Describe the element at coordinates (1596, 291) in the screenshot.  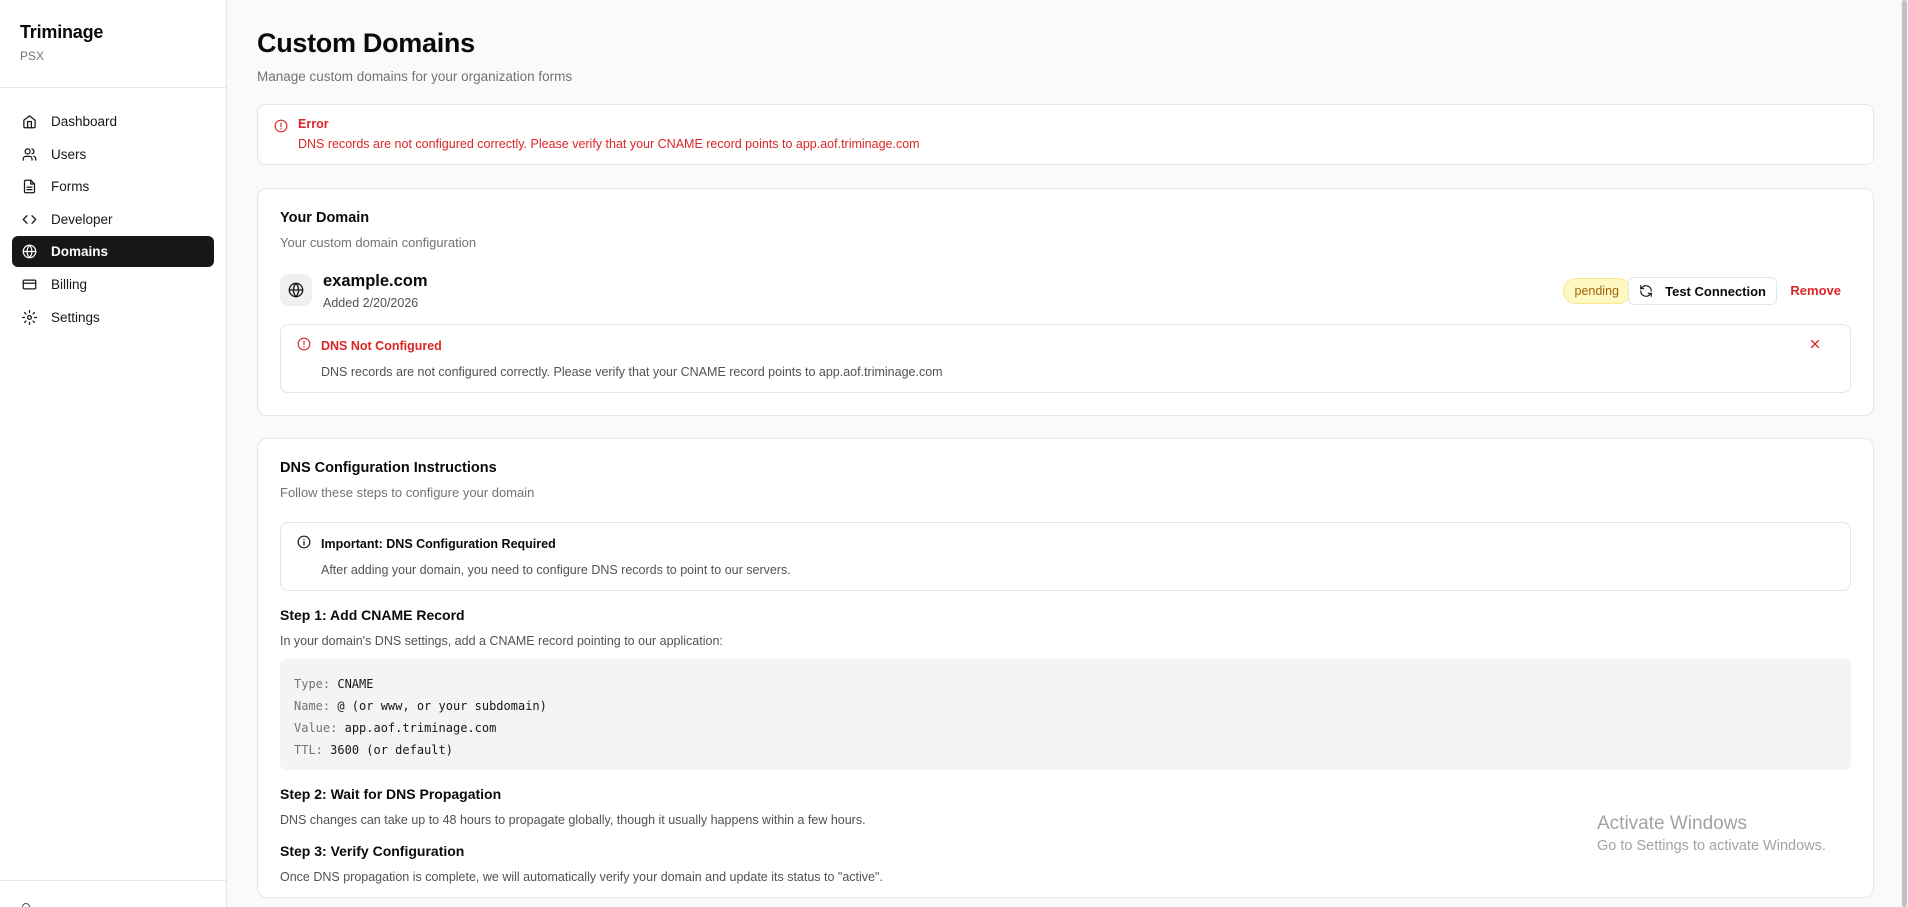
I see `status-badge: pending` at that location.